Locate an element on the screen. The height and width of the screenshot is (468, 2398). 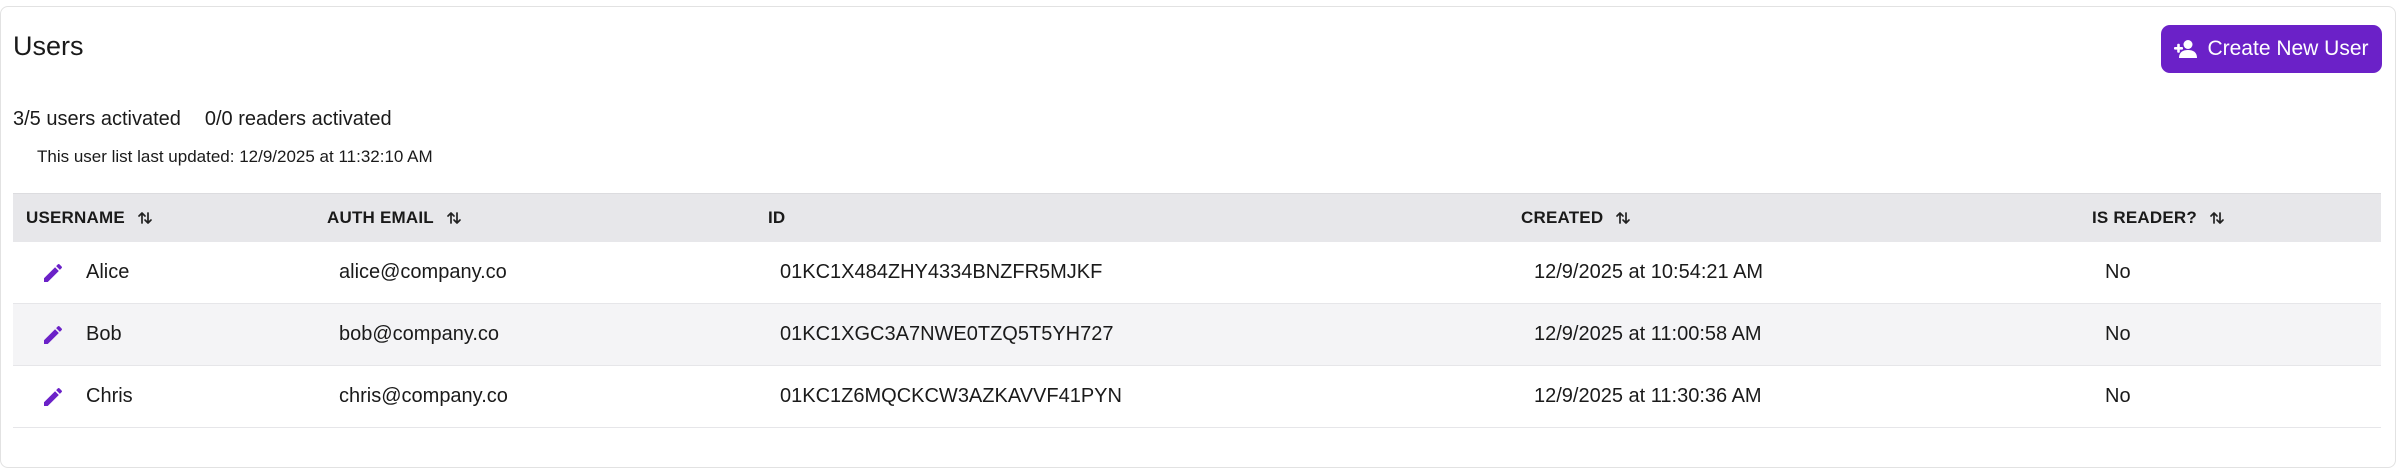
column-header-id: ID is located at coordinates (776, 218).